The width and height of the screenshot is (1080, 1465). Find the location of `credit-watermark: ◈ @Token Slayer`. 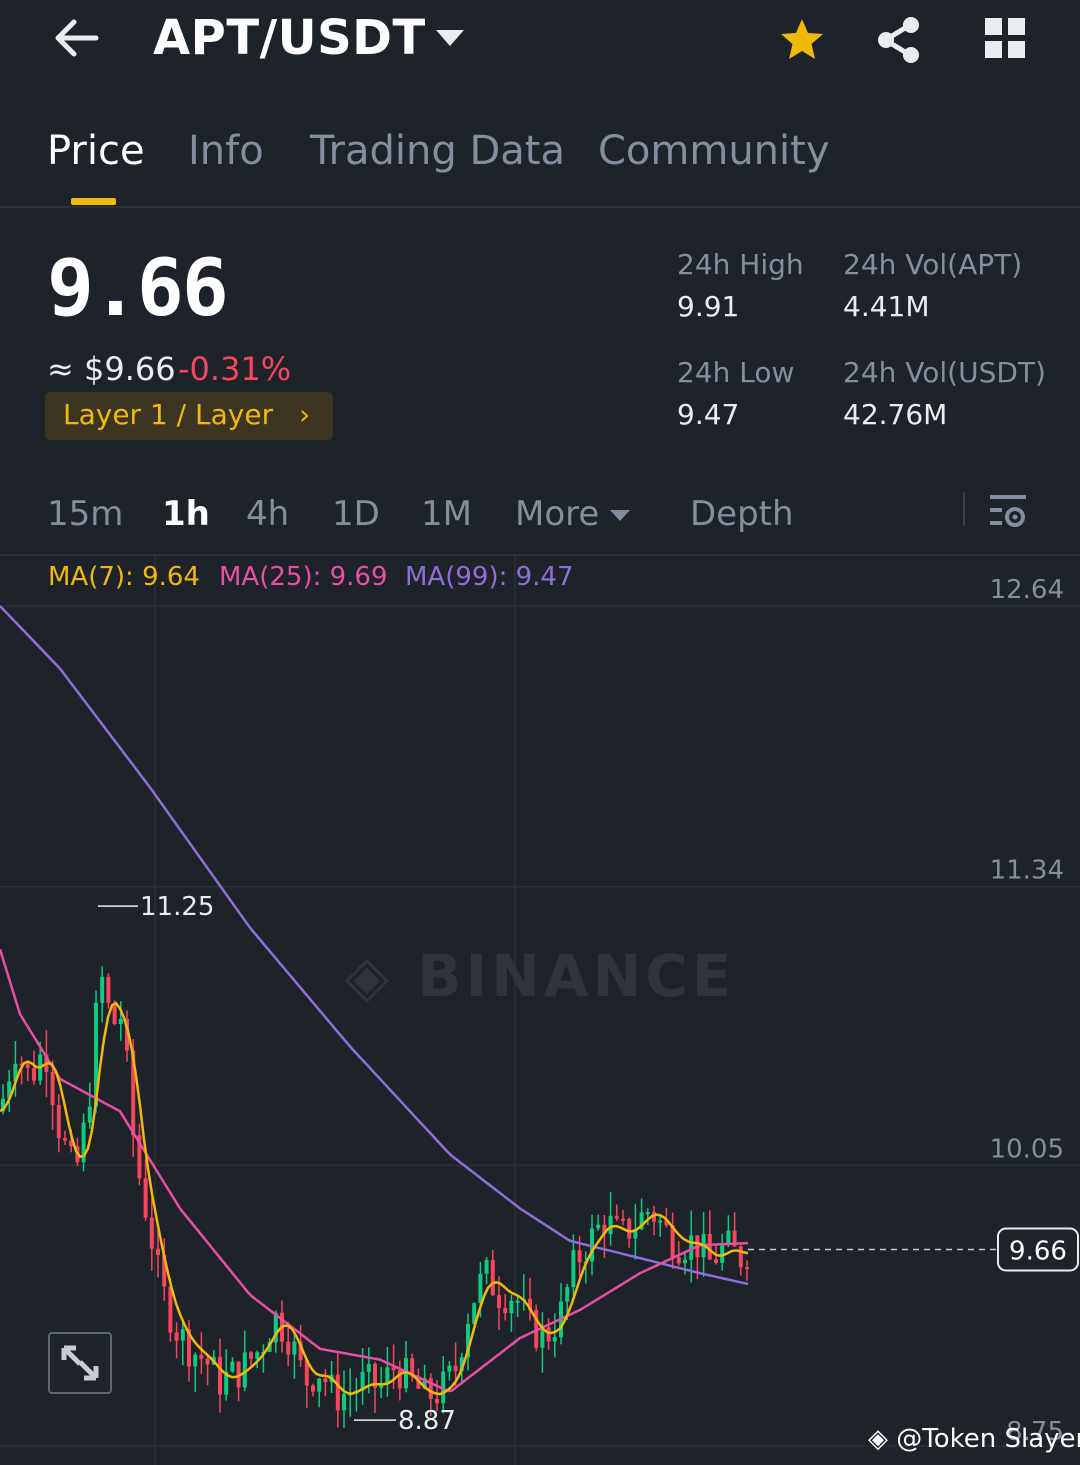

credit-watermark: ◈ @Token Slayer is located at coordinates (974, 1439).